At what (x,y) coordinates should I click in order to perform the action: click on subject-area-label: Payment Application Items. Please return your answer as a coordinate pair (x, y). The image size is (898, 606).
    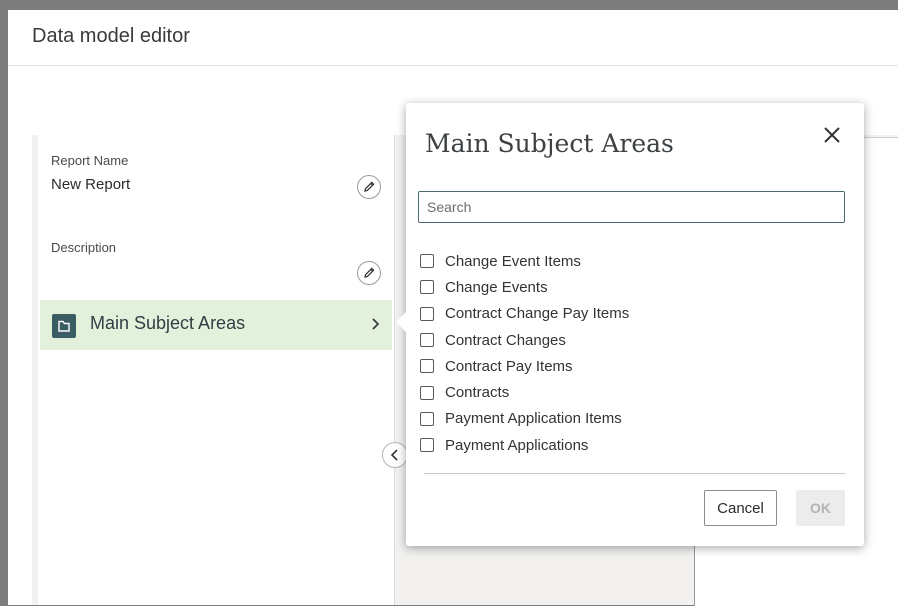
    Looking at the image, I should click on (533, 419).